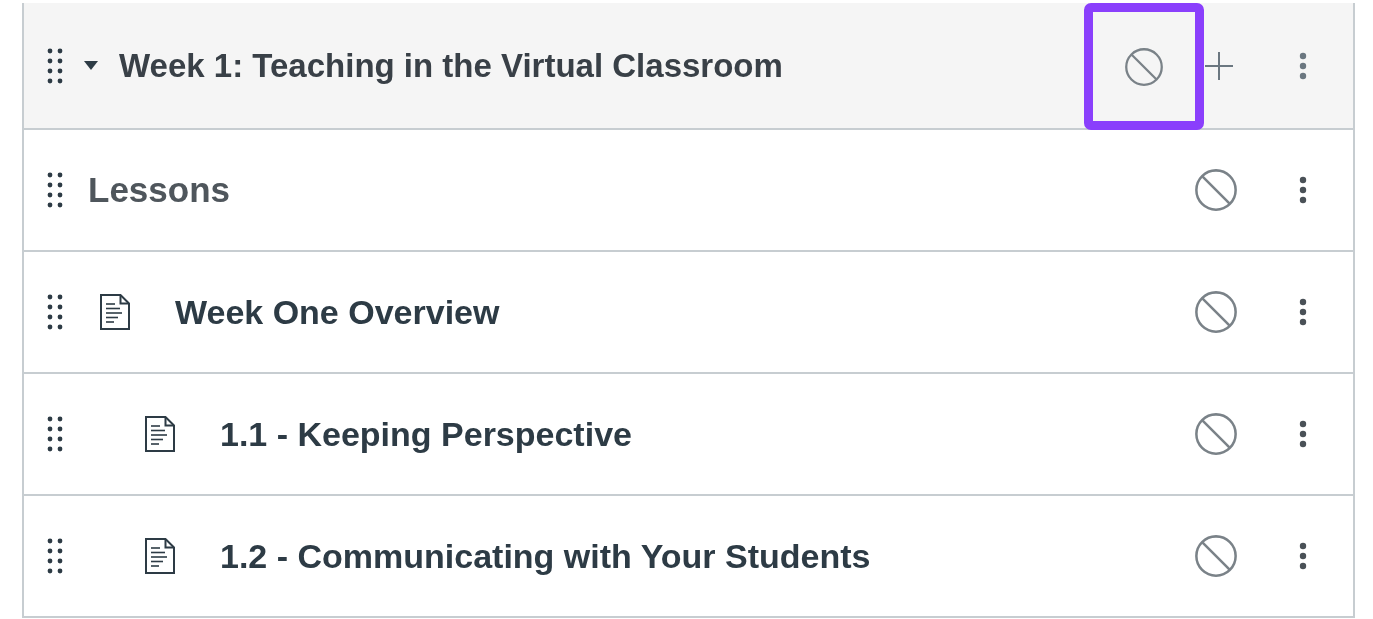  What do you see at coordinates (91, 65) in the screenshot?
I see `caret-down-icon` at bounding box center [91, 65].